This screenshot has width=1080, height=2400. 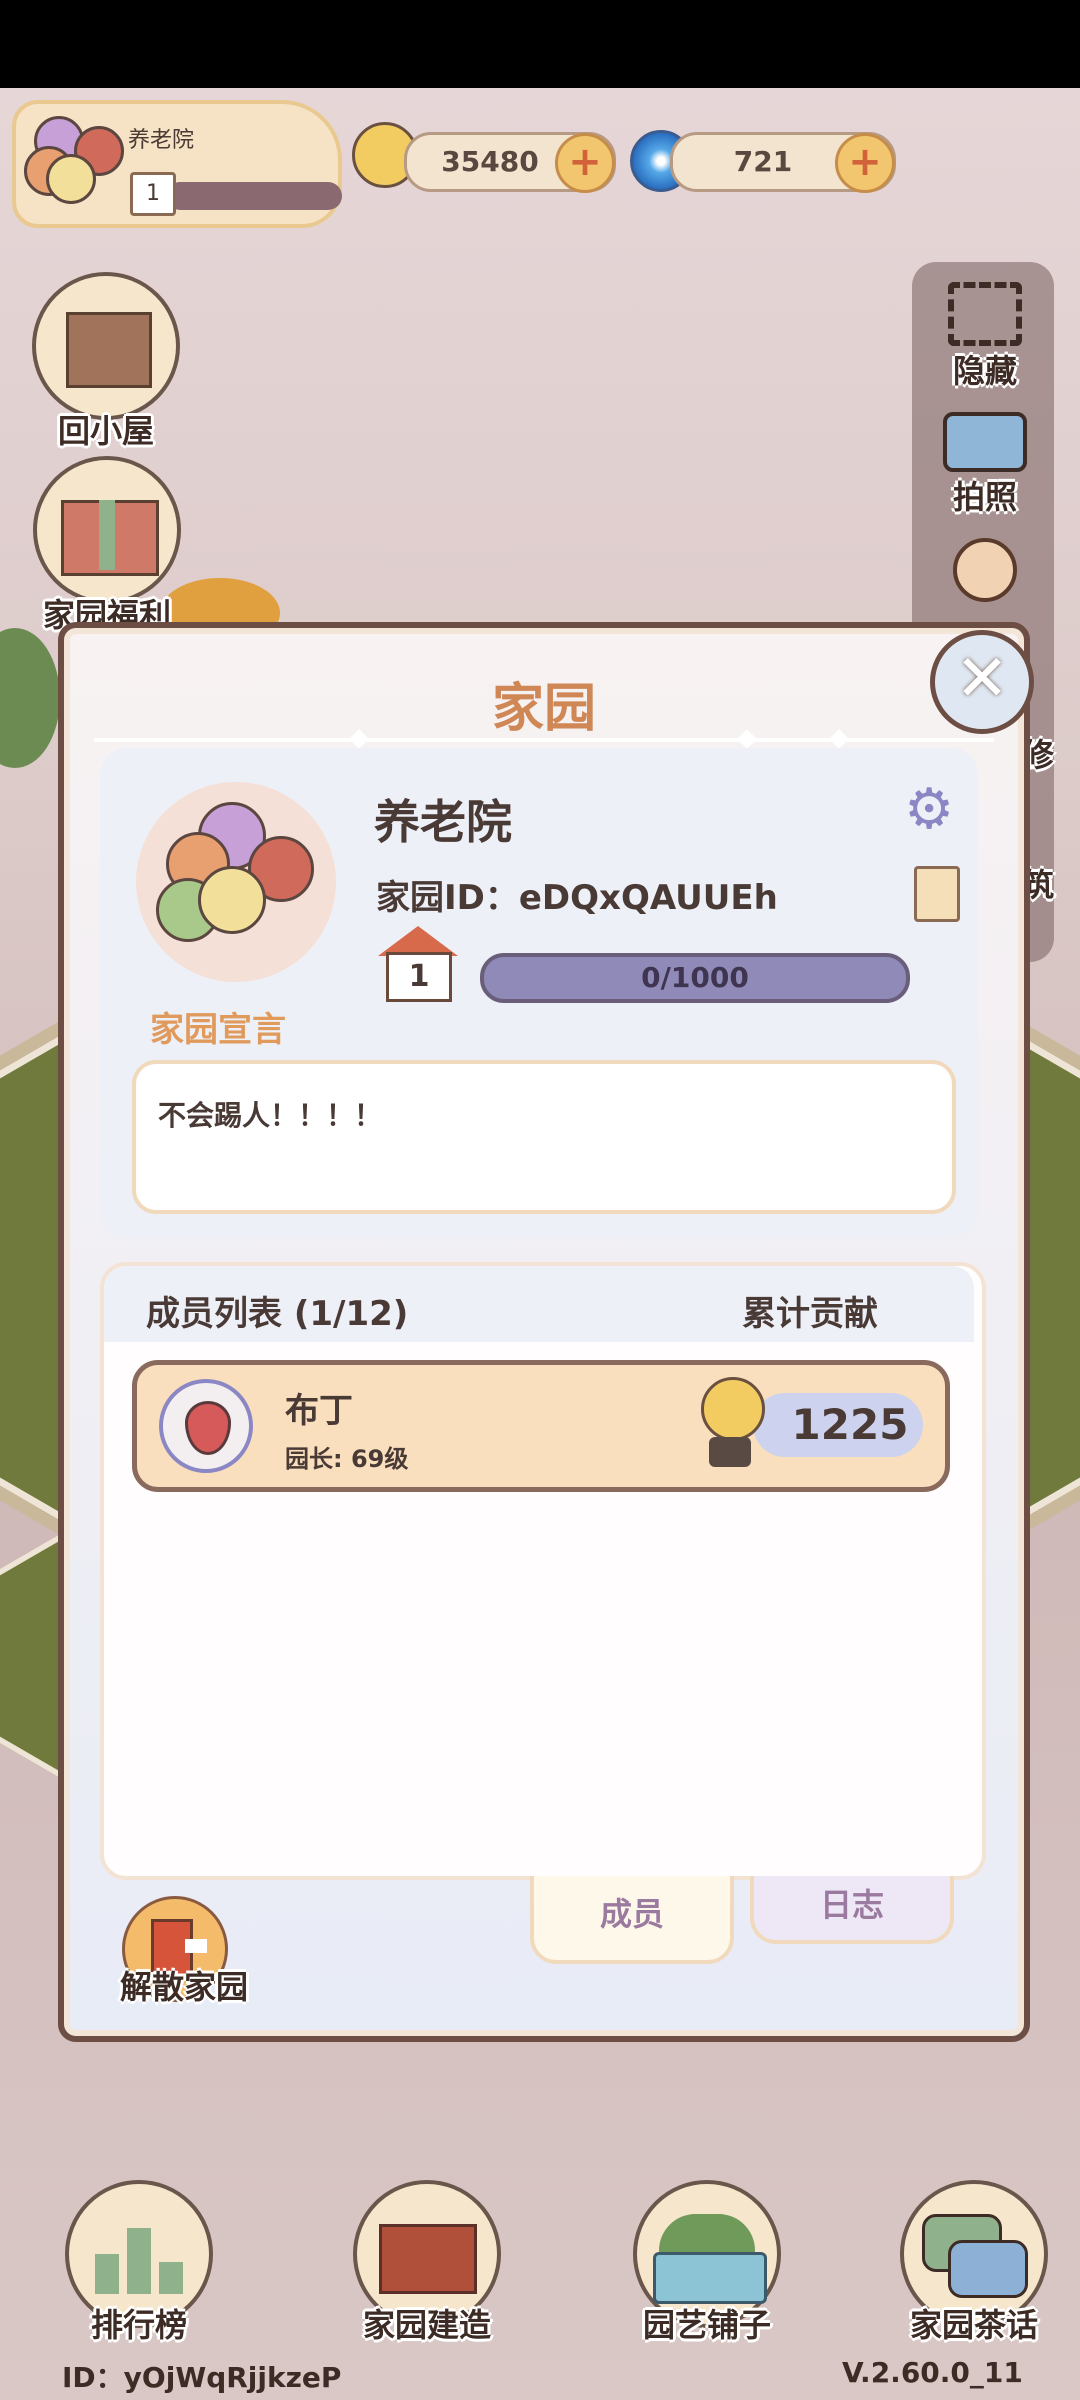 What do you see at coordinates (632, 1920) in the screenshot?
I see `tab-members: 成员` at bounding box center [632, 1920].